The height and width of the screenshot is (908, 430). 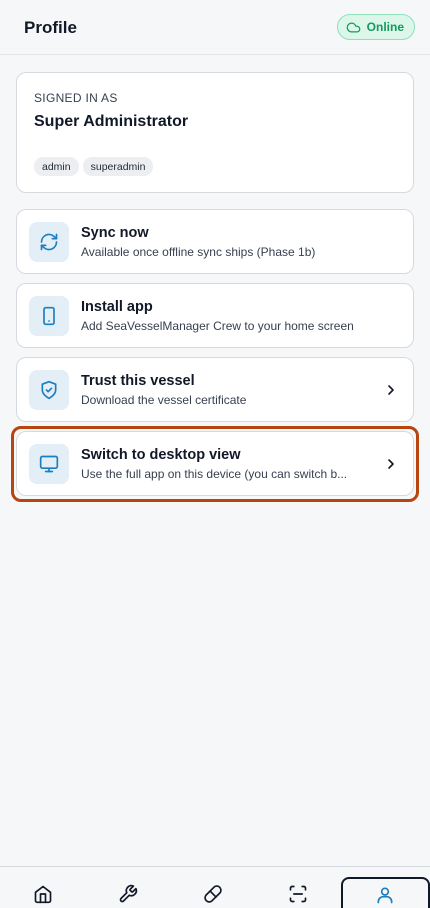 What do you see at coordinates (42, 894) in the screenshot?
I see `home-icon` at bounding box center [42, 894].